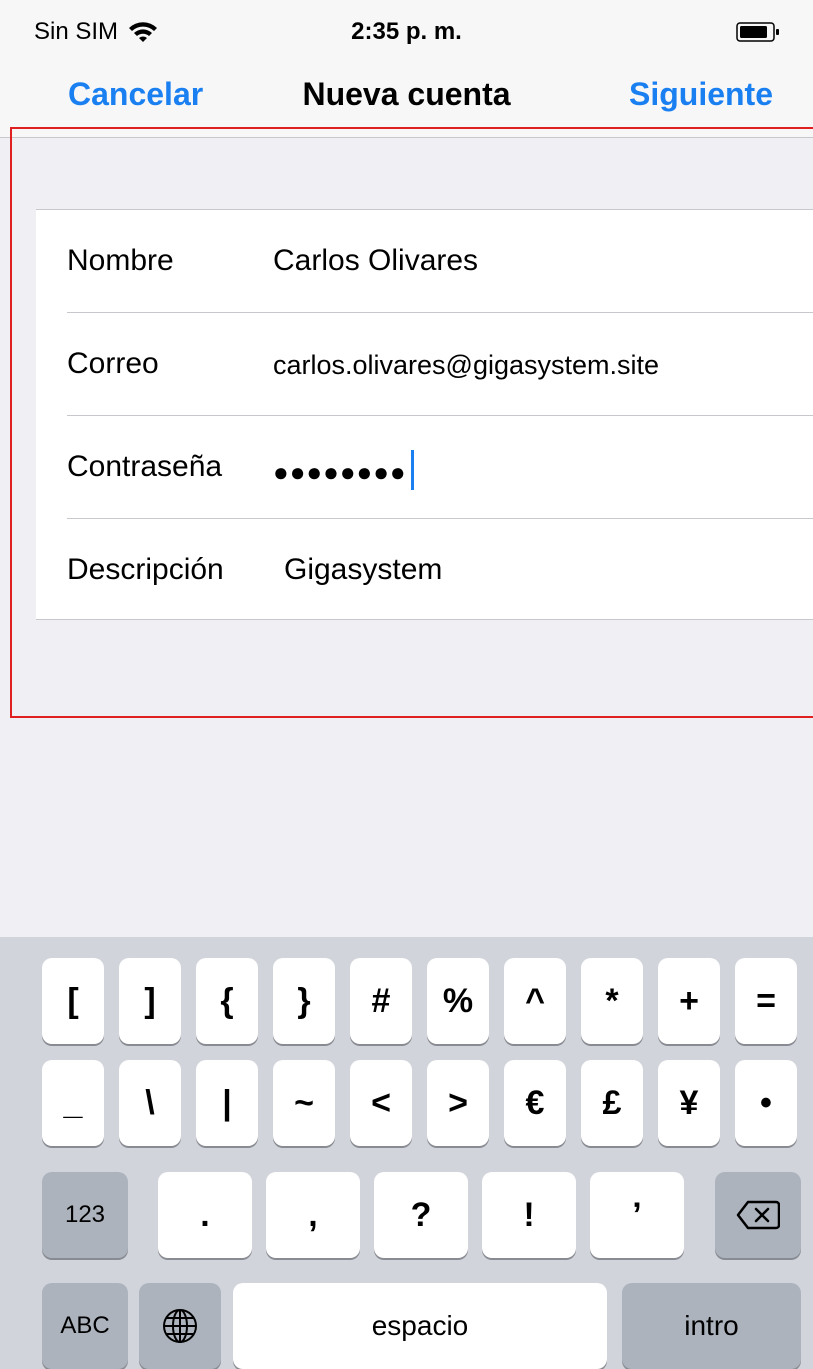 Image resolution: width=813 pixels, height=1369 pixels. I want to click on description-label: Descripción, so click(145, 569).